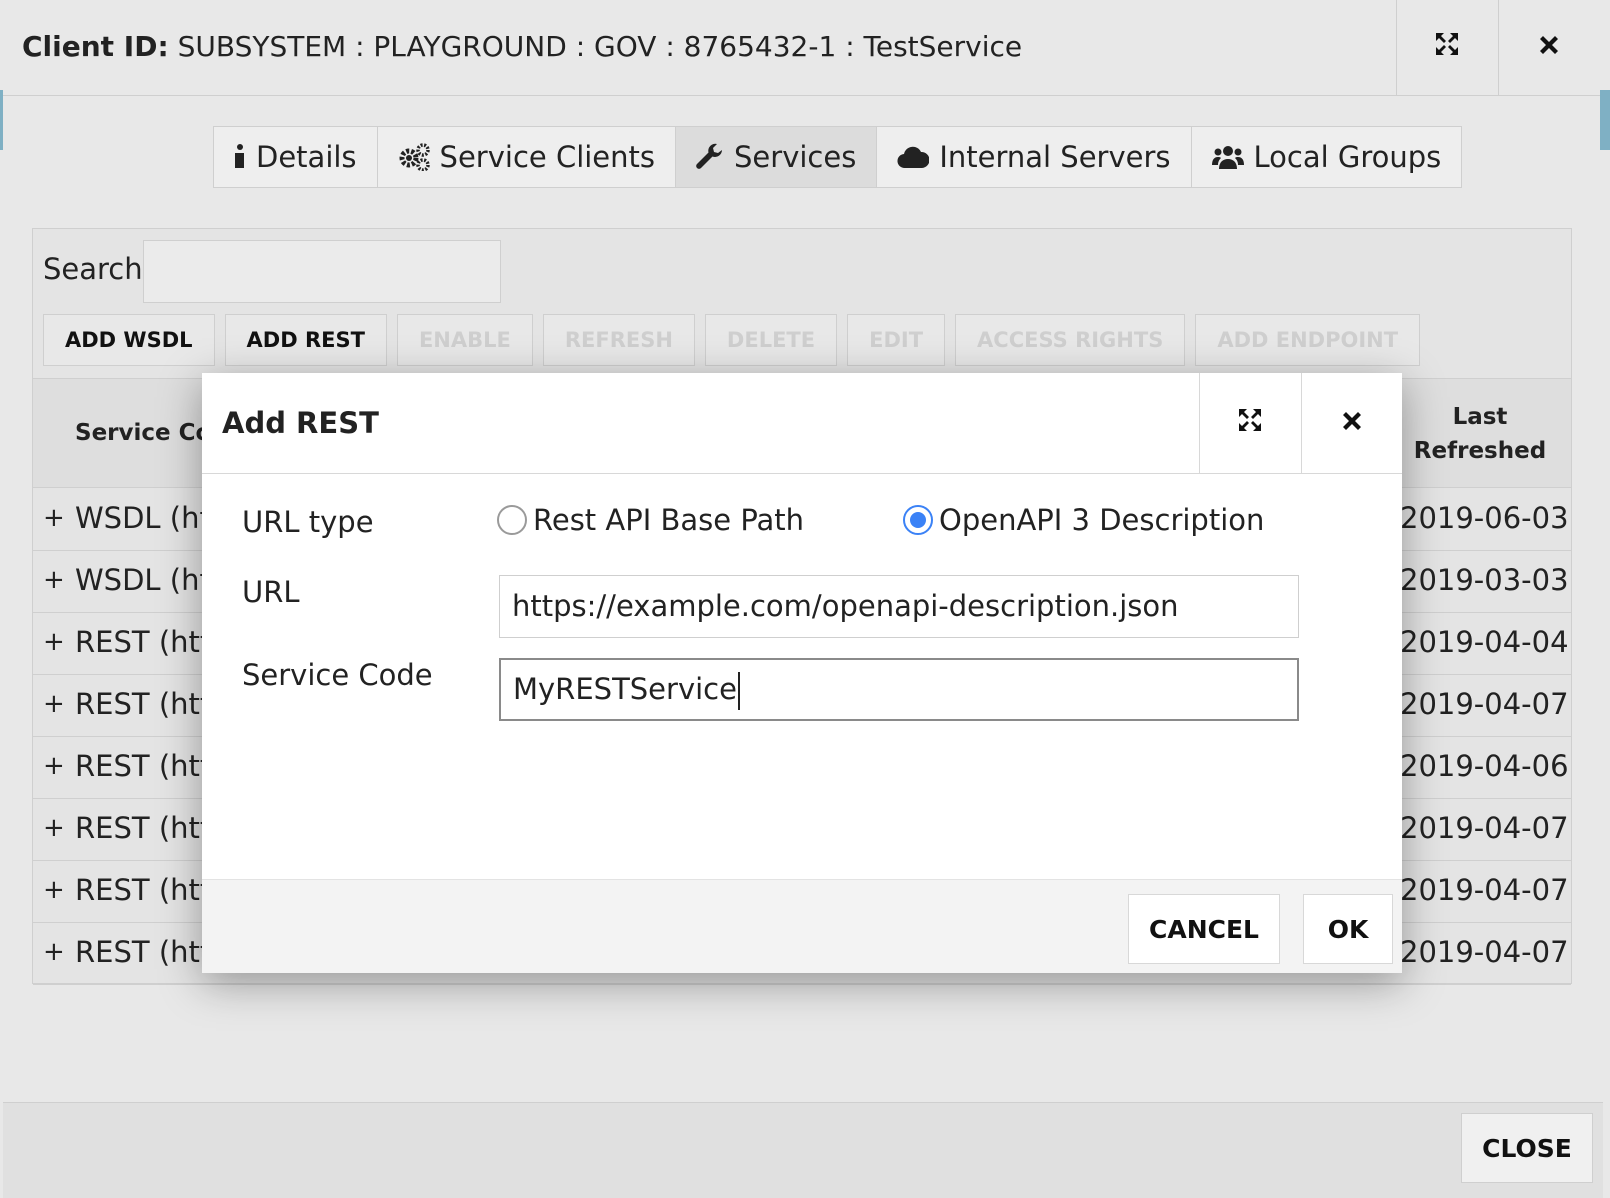 Image resolution: width=1610 pixels, height=1198 pixels. What do you see at coordinates (1204, 929) in the screenshot?
I see `cancel-button: CANCEL` at bounding box center [1204, 929].